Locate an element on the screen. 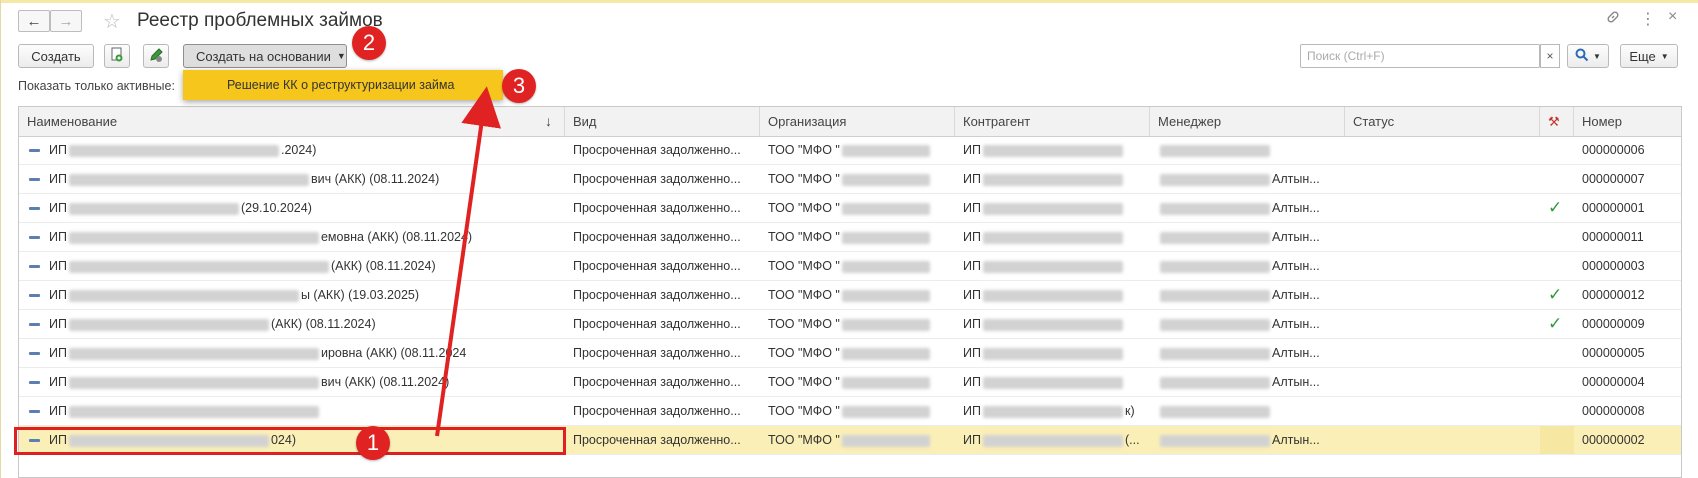 The image size is (1698, 478). annotation-badge-3: 3 is located at coordinates (519, 86).